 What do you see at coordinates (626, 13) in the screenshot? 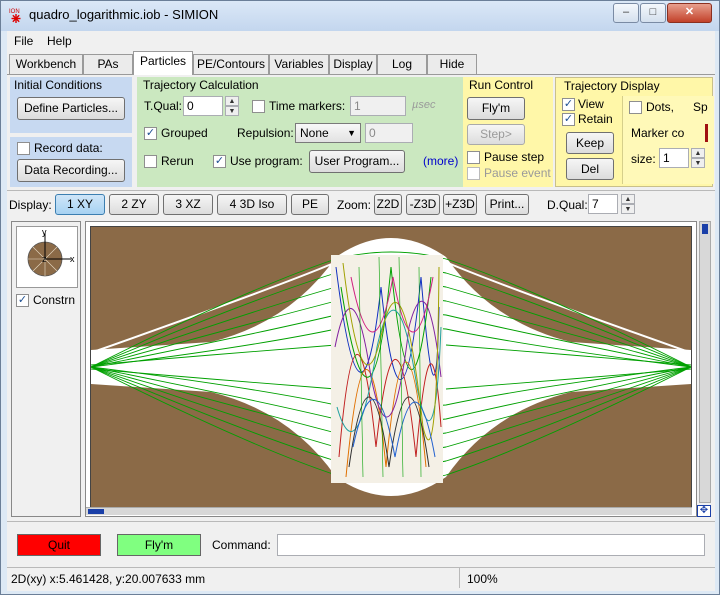
I see `minimize-button: –` at bounding box center [626, 13].